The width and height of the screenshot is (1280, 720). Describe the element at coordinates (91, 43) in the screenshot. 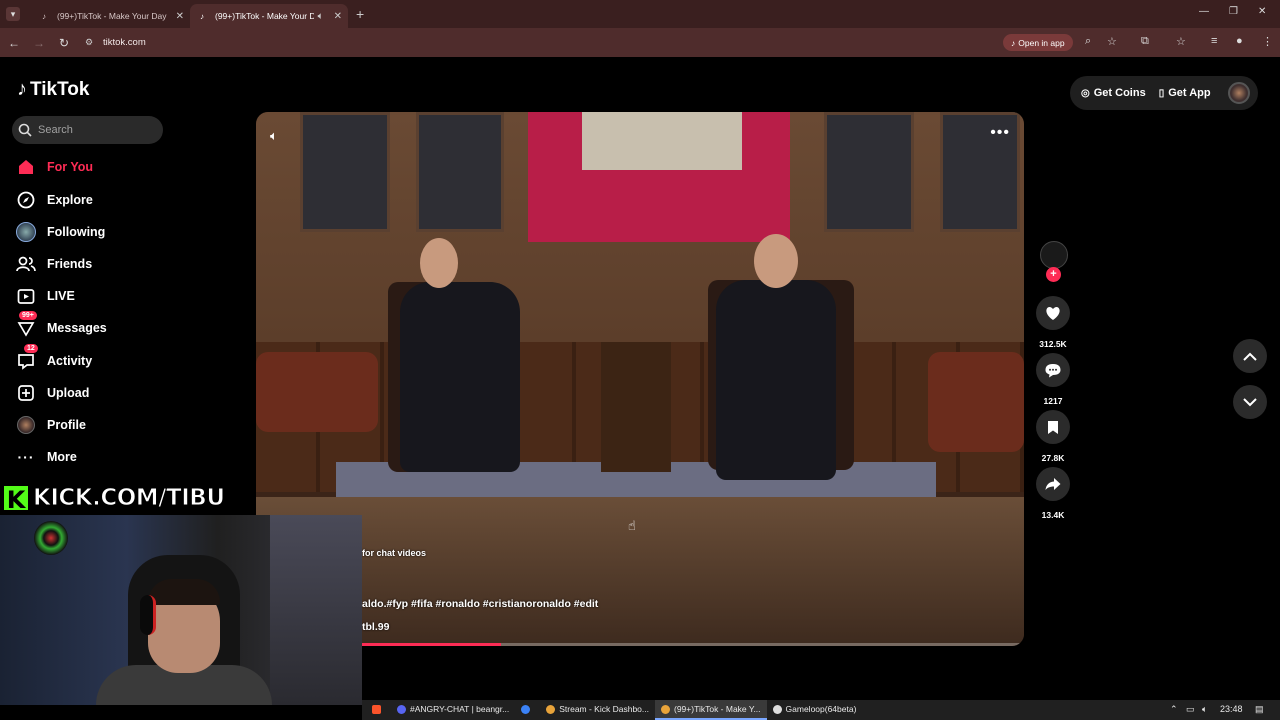

I see `site-info-icon: ⚙︎` at that location.